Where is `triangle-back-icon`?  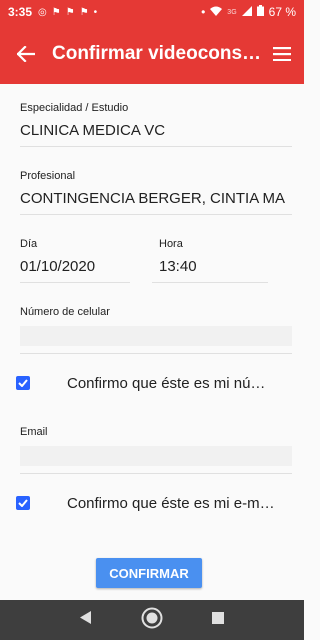
triangle-back-icon is located at coordinates (86, 617).